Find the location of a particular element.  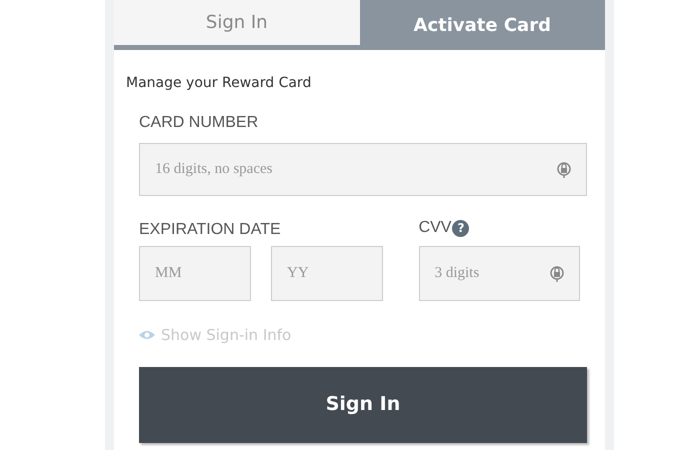

placeholder-text: MM is located at coordinates (168, 274).